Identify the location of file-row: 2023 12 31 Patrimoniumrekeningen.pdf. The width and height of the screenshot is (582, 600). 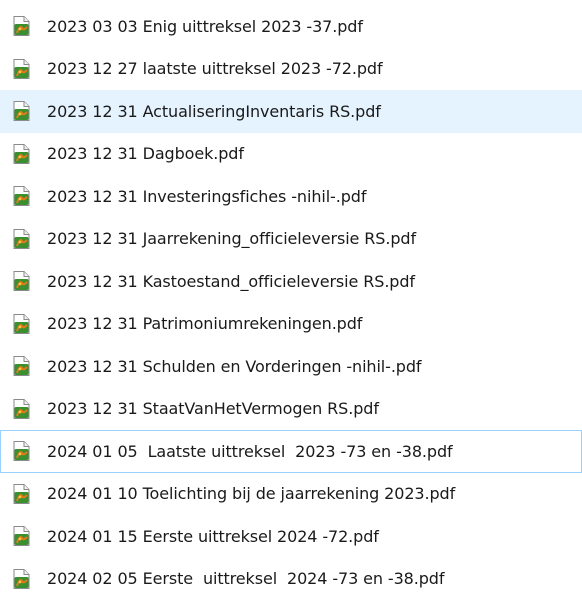
(291, 324).